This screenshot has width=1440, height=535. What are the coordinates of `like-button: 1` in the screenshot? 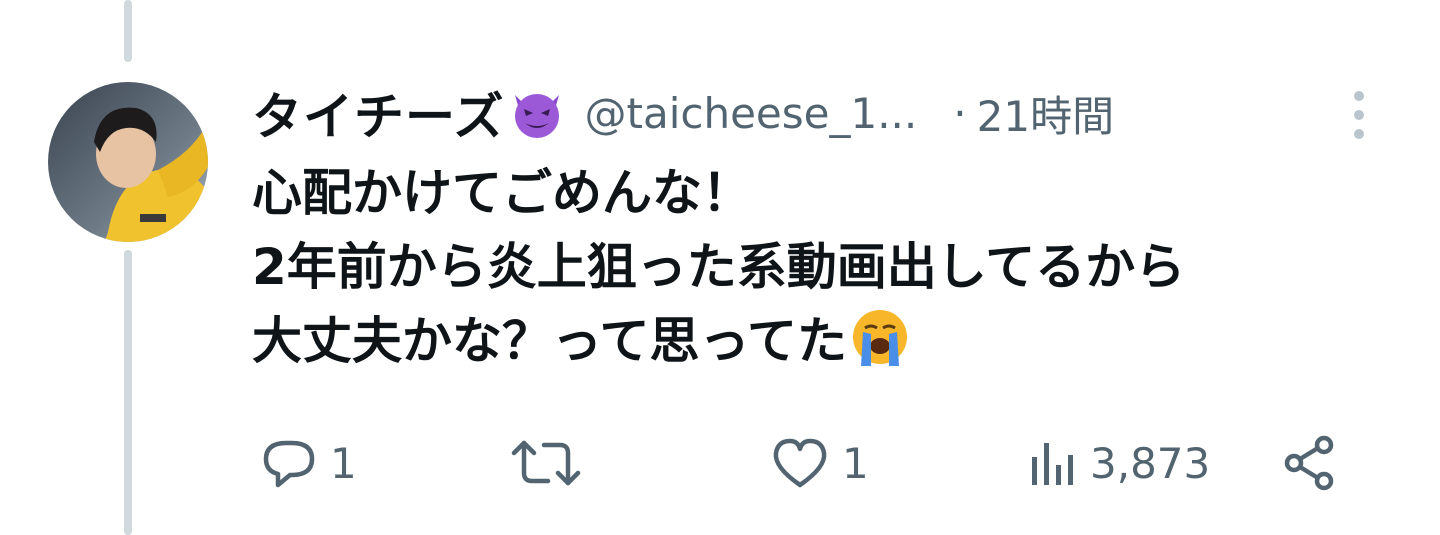 It's located at (818, 463).